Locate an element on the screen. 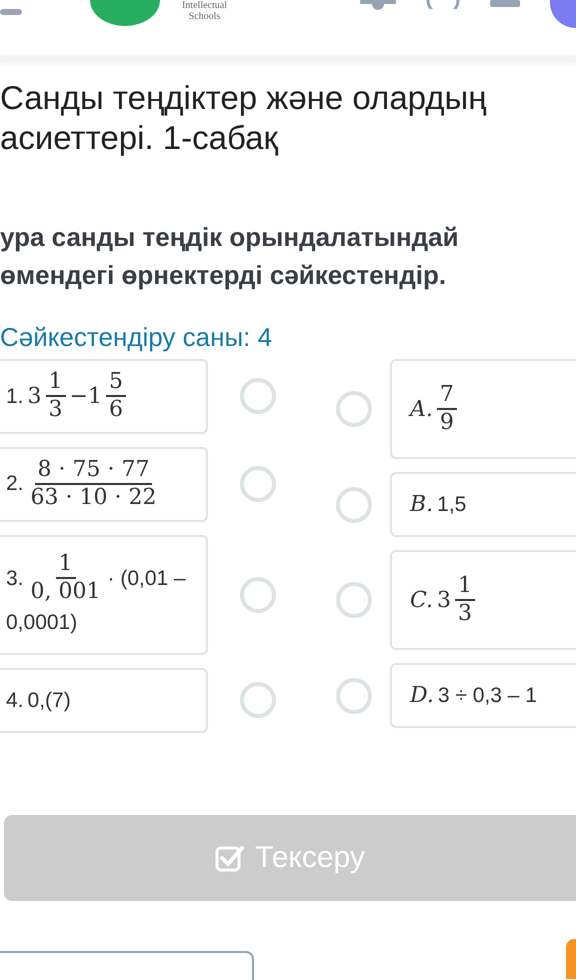  logo-text: Intellectual is located at coordinates (204, 5).